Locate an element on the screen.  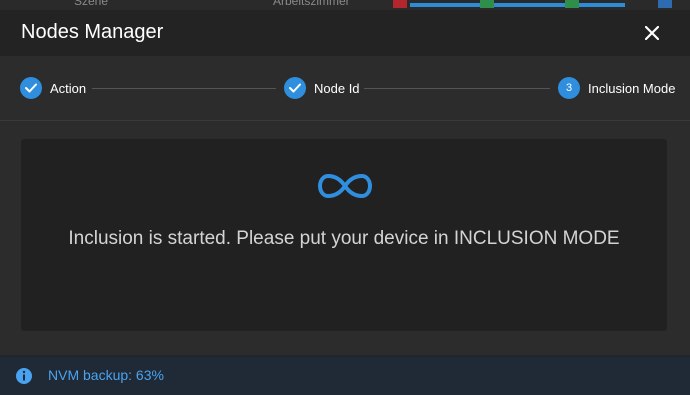
dialog-header: Nodes Manager is located at coordinates (345, 33).